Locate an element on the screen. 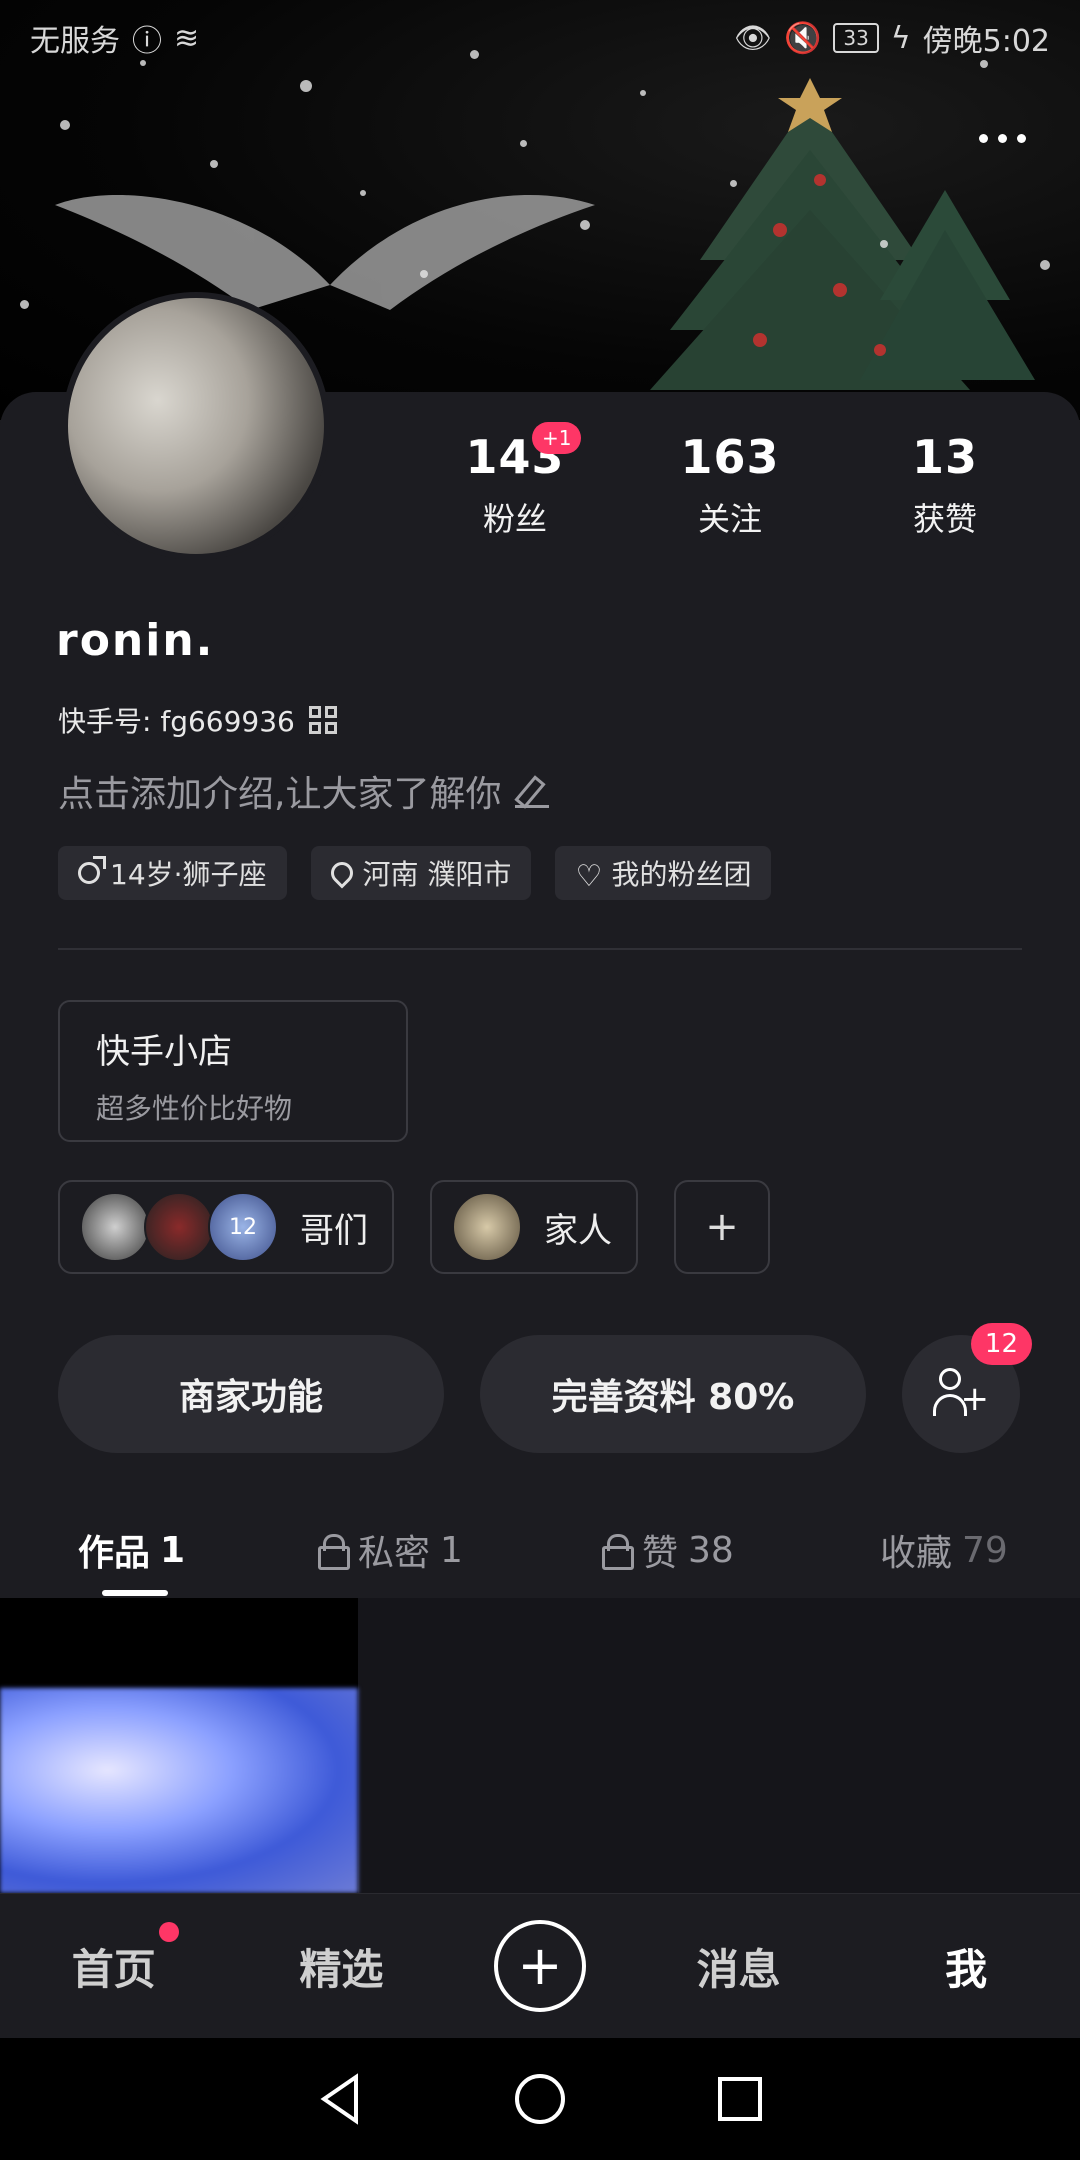  home-icon is located at coordinates (540, 2099).